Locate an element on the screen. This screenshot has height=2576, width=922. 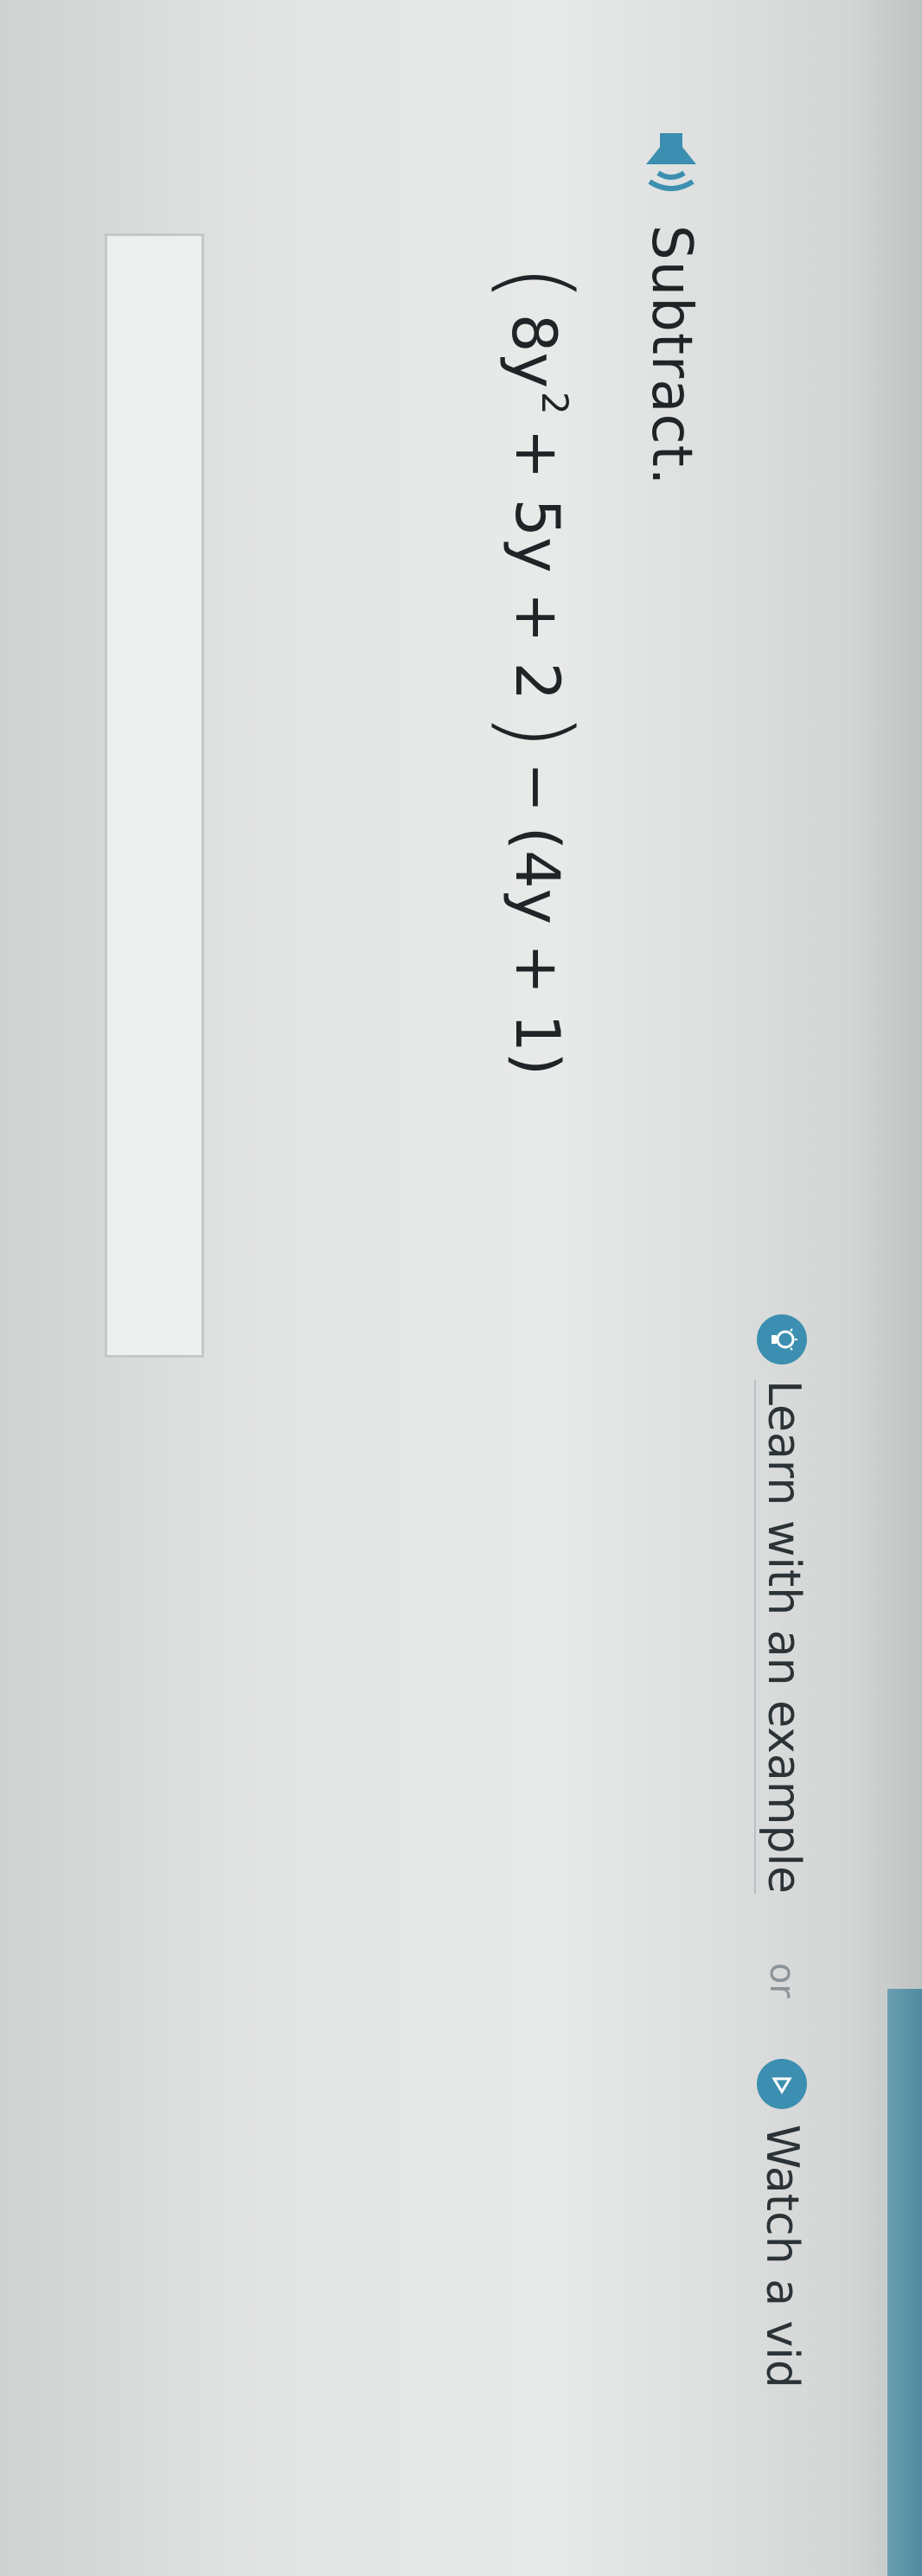
watch-video-link: Watch a vid is located at coordinates (782, 2256).